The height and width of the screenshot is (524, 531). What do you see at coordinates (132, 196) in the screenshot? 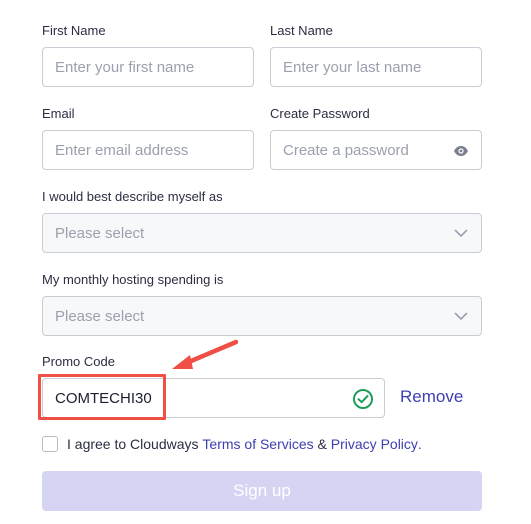
I see `describe-label: I would best describe myself as` at bounding box center [132, 196].